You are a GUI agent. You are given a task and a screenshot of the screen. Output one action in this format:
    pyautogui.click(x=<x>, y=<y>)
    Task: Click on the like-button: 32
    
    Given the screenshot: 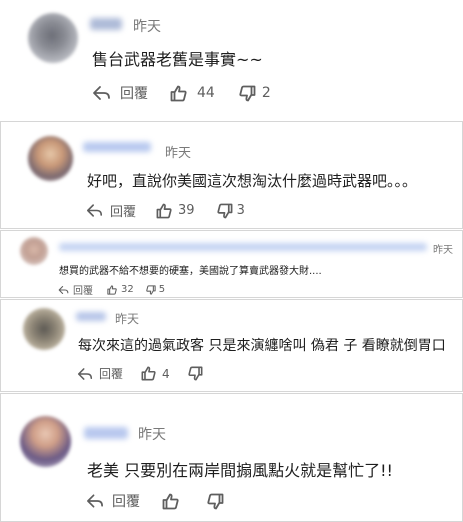 What is the action you would take?
    pyautogui.click(x=120, y=289)
    